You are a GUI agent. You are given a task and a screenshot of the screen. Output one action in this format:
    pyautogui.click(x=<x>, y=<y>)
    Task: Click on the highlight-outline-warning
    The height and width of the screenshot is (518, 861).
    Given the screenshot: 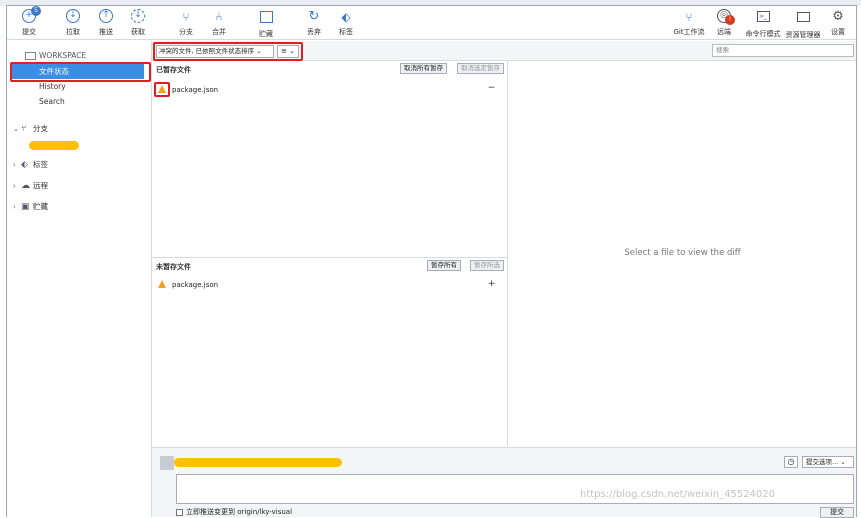 What is the action you would take?
    pyautogui.click(x=162, y=89)
    